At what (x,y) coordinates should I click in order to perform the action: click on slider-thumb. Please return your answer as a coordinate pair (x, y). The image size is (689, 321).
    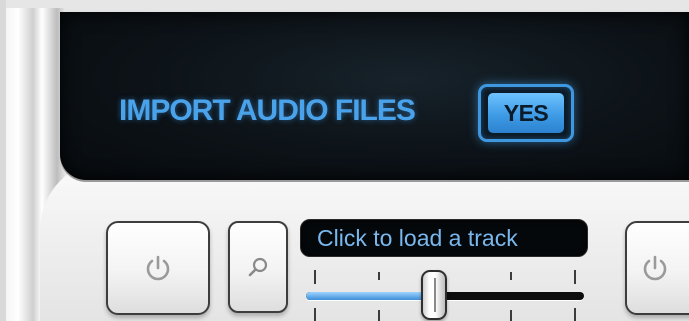
    Looking at the image, I should click on (433, 295).